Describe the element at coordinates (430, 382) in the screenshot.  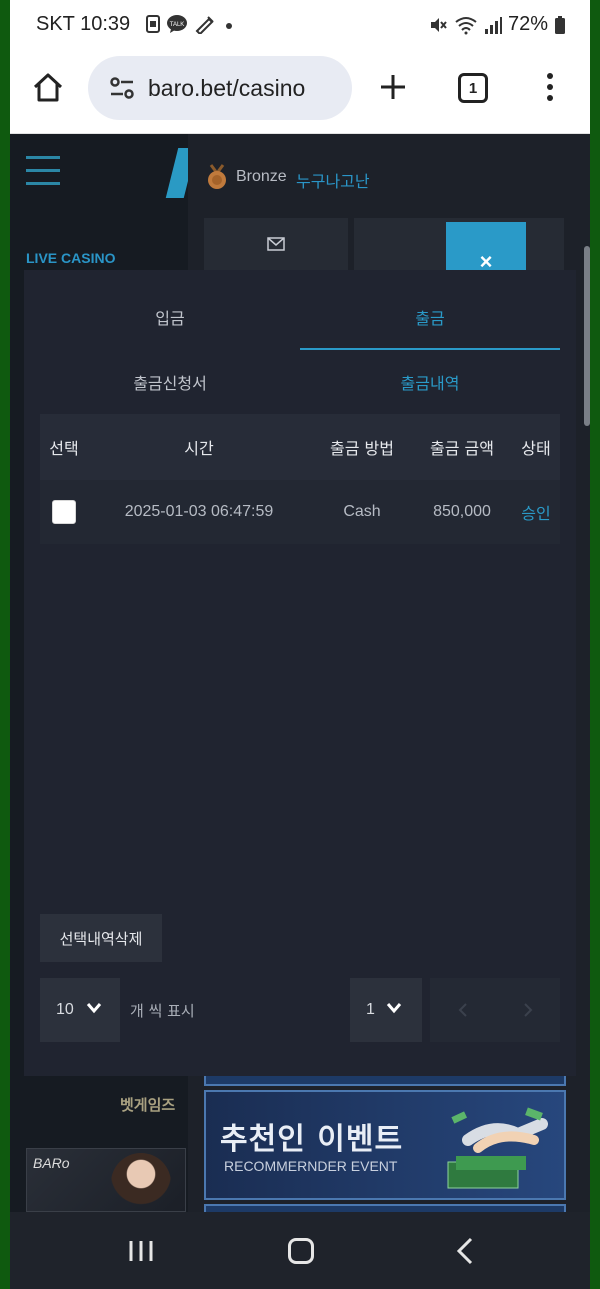
I see `subtab-withdraw-history: 출금내역` at that location.